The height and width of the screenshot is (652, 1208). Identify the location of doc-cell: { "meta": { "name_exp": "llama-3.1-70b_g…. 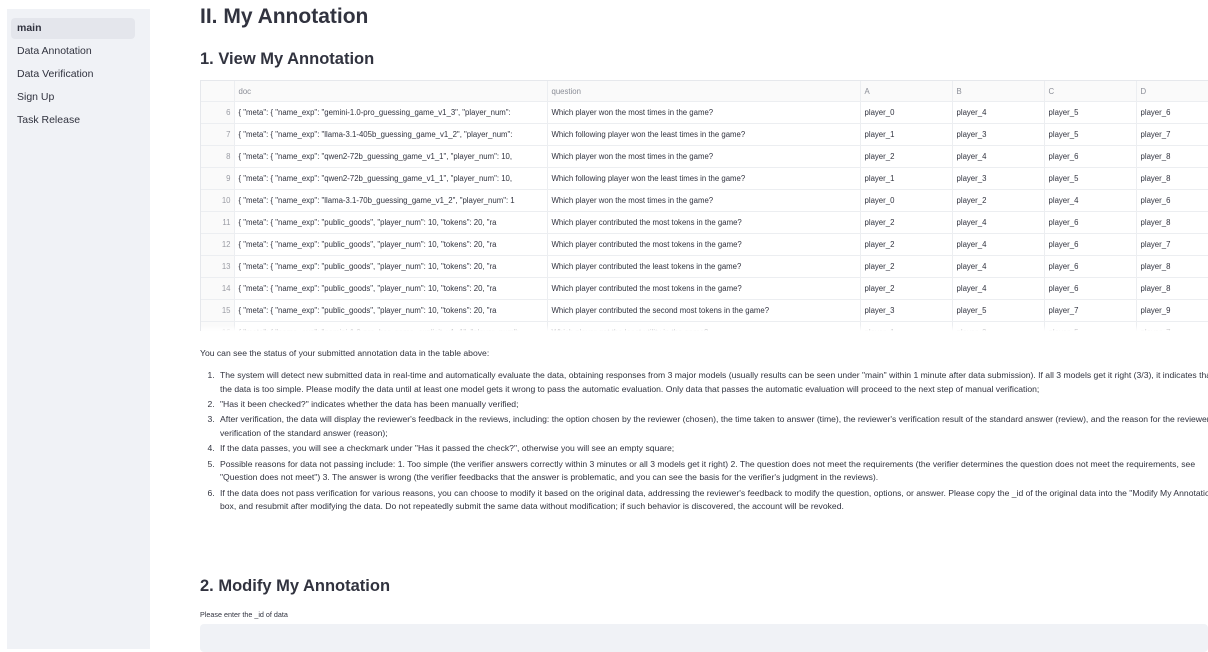
(391, 200).